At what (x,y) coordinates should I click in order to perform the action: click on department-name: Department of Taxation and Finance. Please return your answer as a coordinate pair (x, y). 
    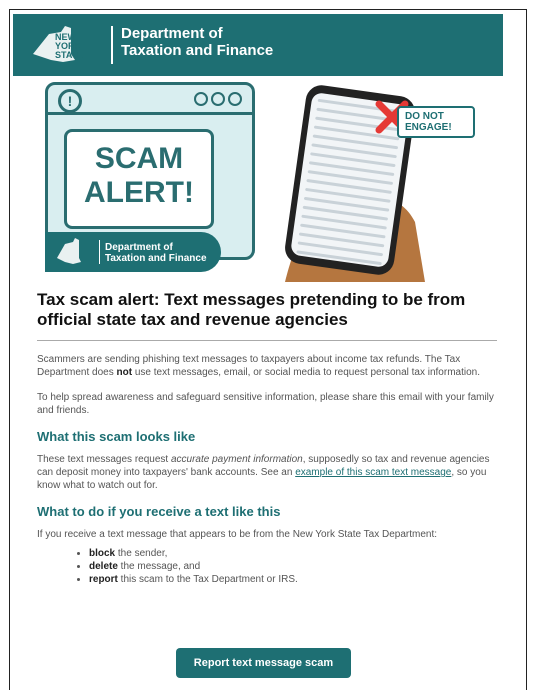
    Looking at the image, I should click on (197, 42).